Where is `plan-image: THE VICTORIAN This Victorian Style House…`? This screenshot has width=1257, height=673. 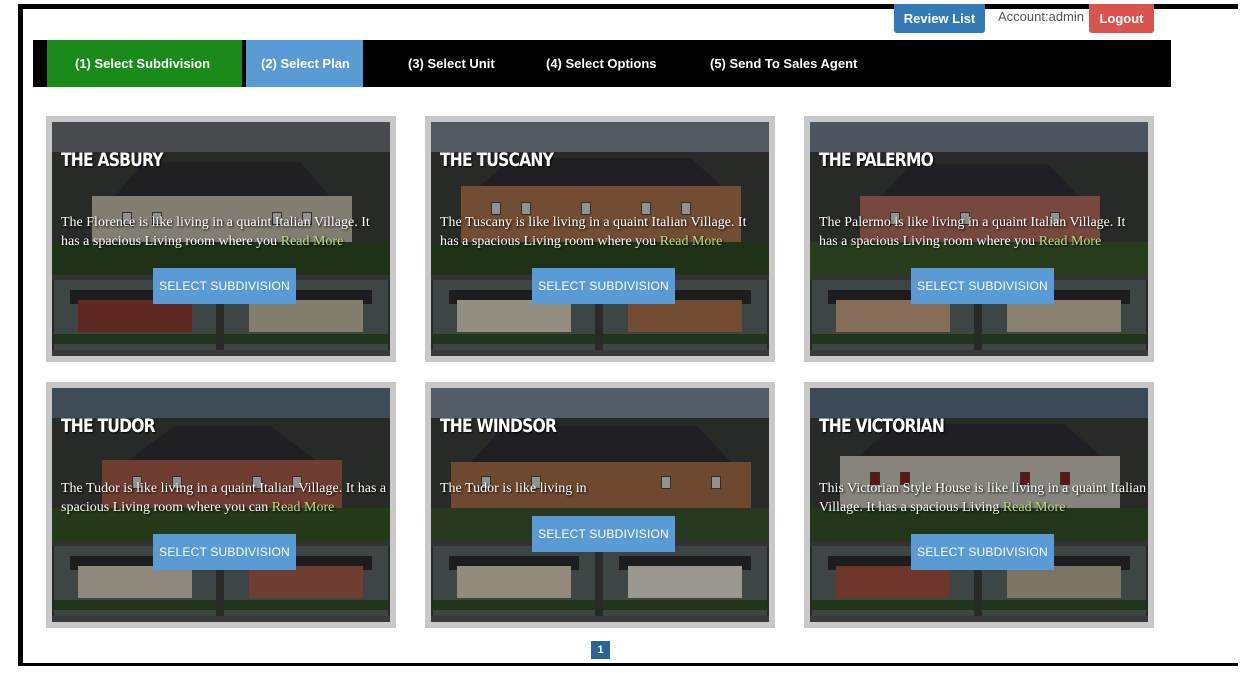
plan-image: THE VICTORIAN This Victorian Style House… is located at coordinates (979, 505).